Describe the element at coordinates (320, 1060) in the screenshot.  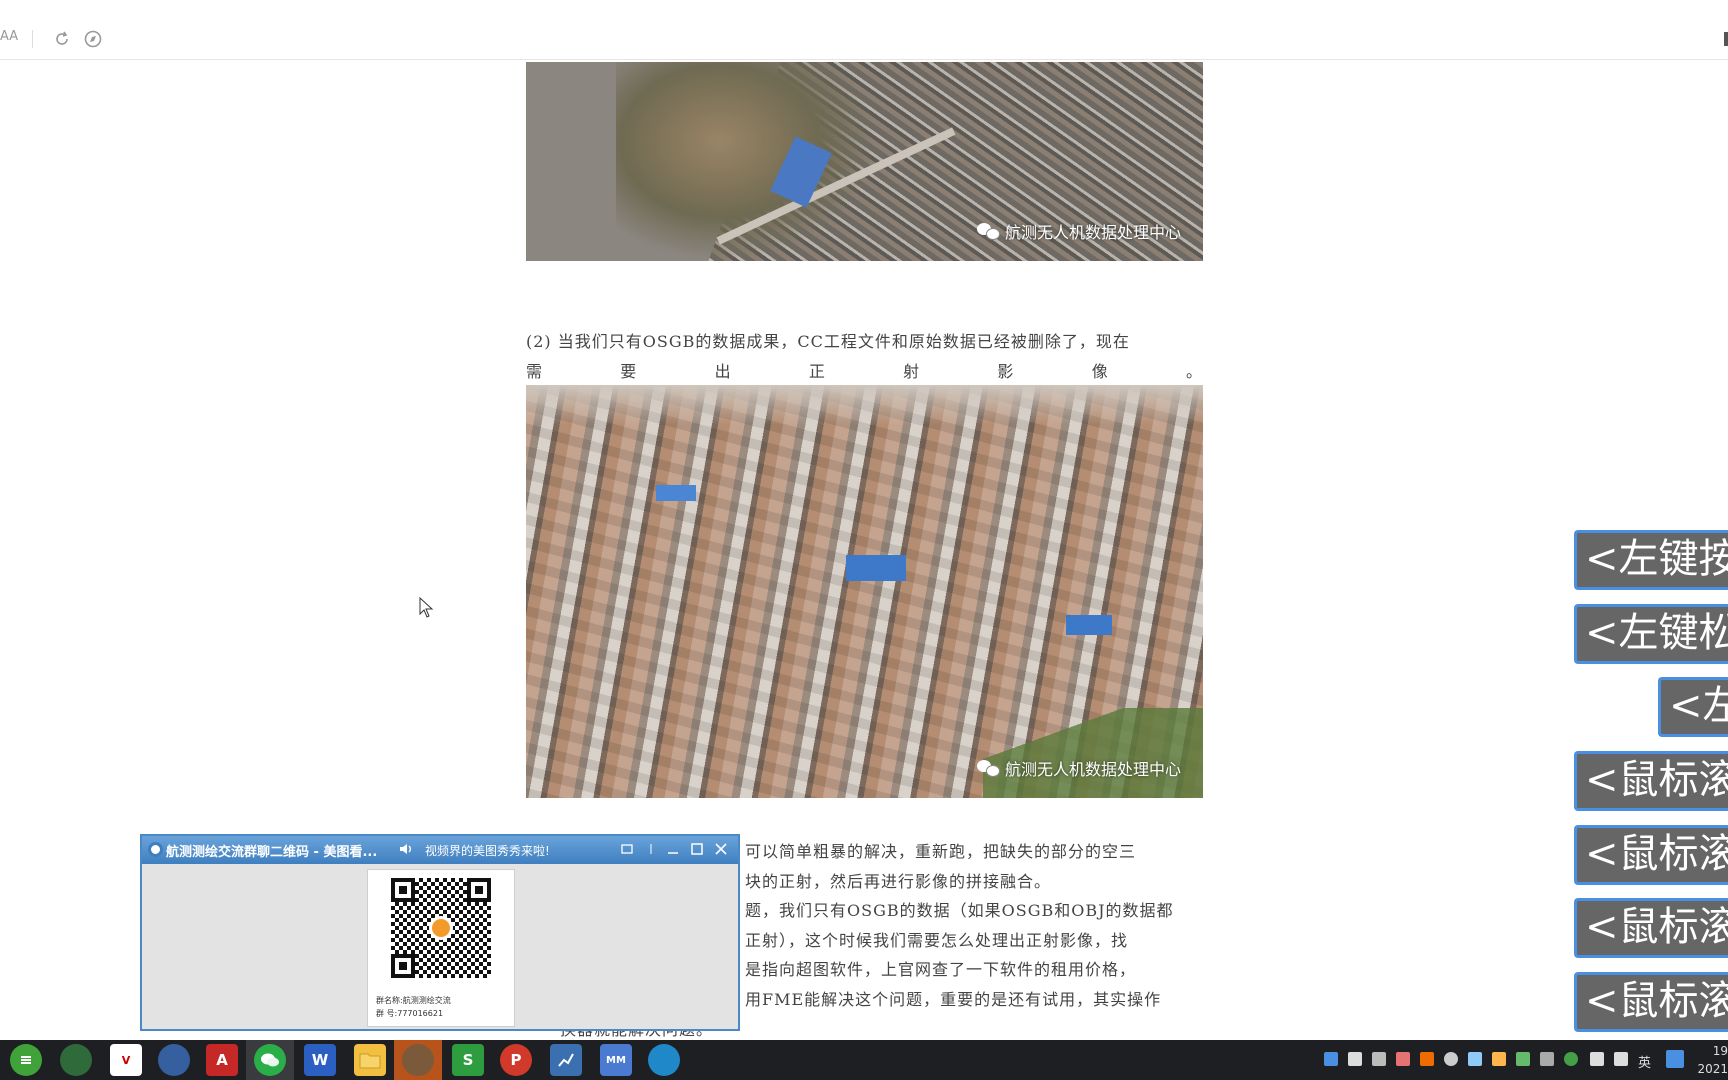
I see `word-app-icon: W` at that location.